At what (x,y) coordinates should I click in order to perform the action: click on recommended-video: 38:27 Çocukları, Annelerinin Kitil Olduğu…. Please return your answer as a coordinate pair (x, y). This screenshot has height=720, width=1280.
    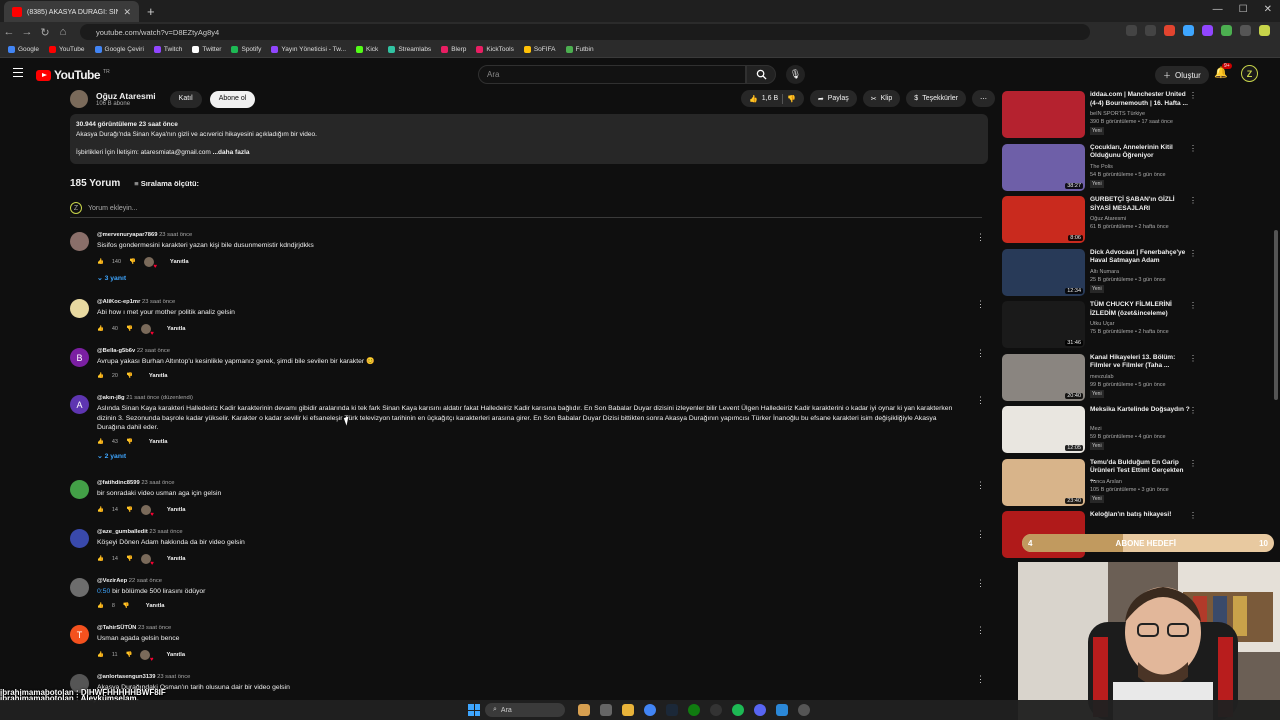
    Looking at the image, I should click on (1099, 167).